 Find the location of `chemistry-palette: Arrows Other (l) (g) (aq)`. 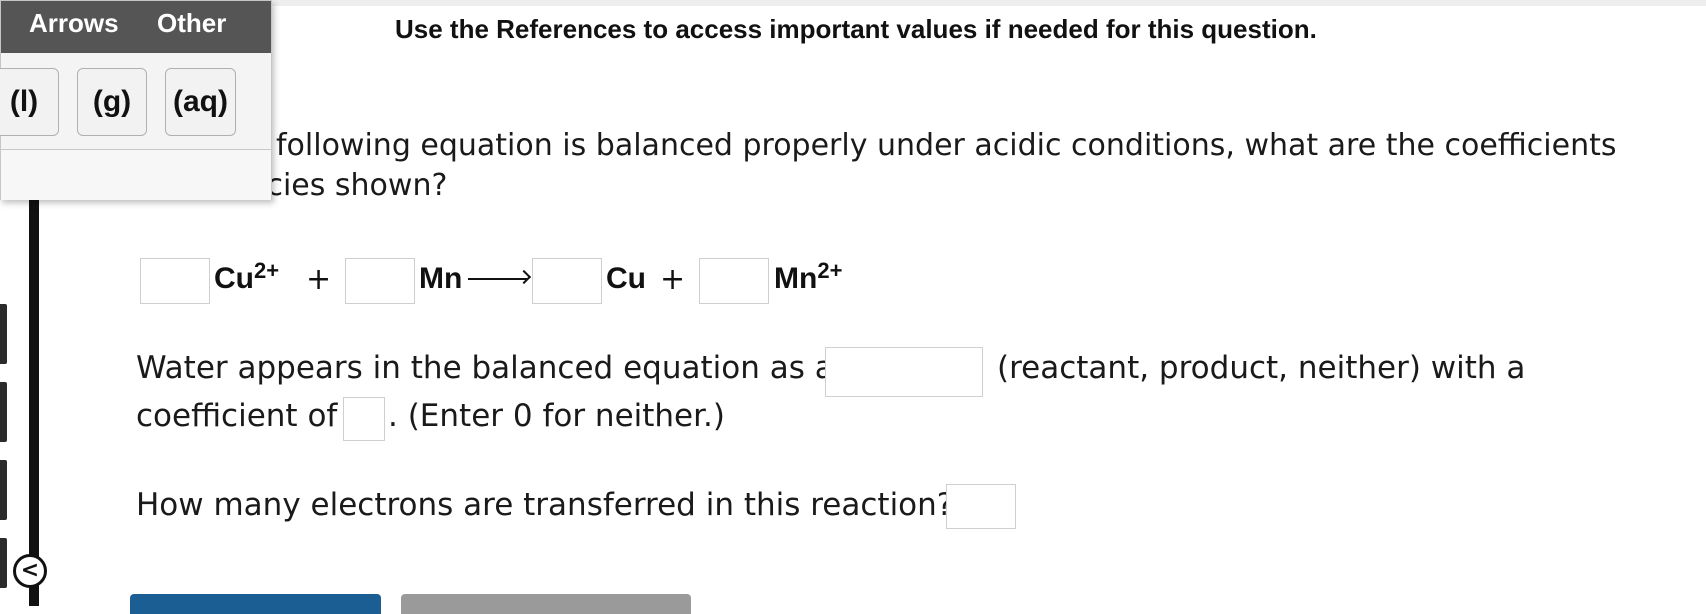

chemistry-palette: Arrows Other (l) (g) (aq) is located at coordinates (136, 100).